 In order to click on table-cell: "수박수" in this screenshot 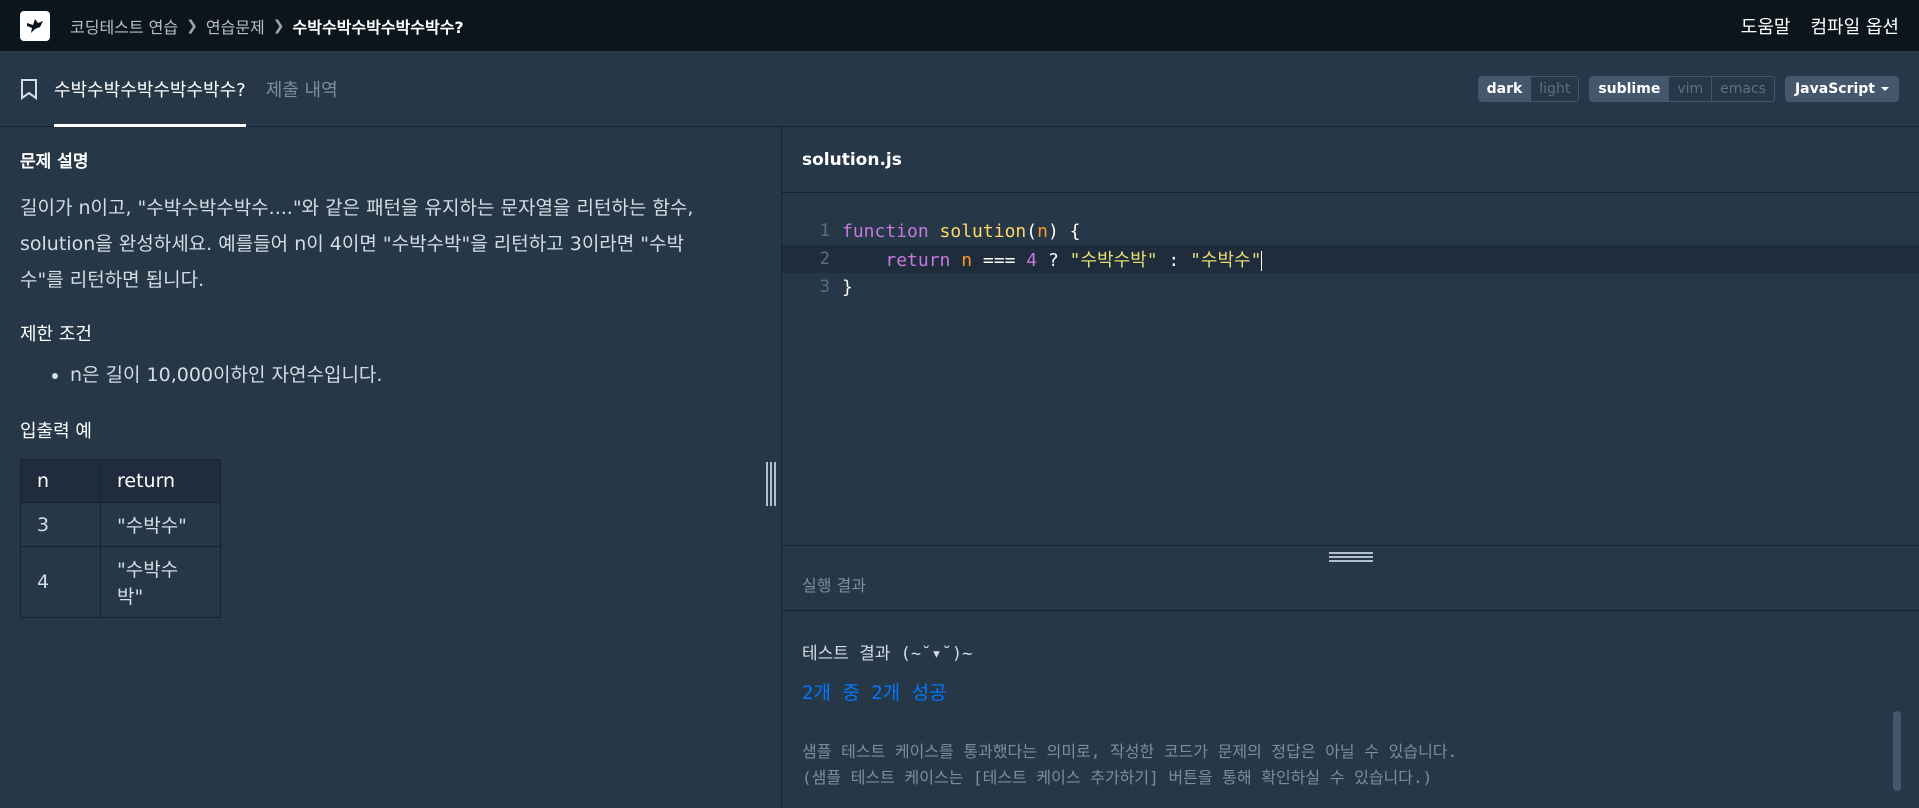, I will do `click(160, 524)`.